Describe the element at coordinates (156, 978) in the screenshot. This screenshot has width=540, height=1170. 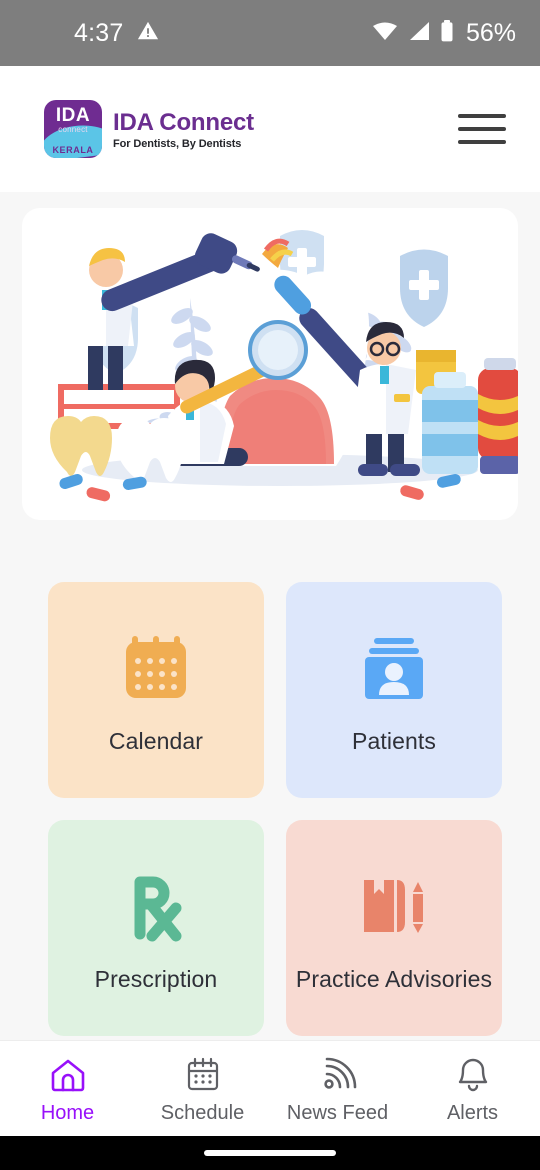
I see `tile-label: Prescription` at that location.